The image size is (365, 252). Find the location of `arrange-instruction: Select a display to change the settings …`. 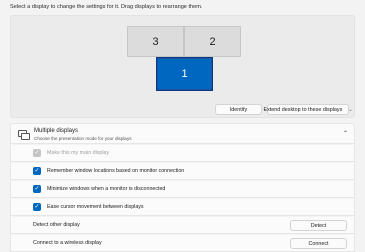

arrange-instruction: Select a display to change the settings … is located at coordinates (106, 7).